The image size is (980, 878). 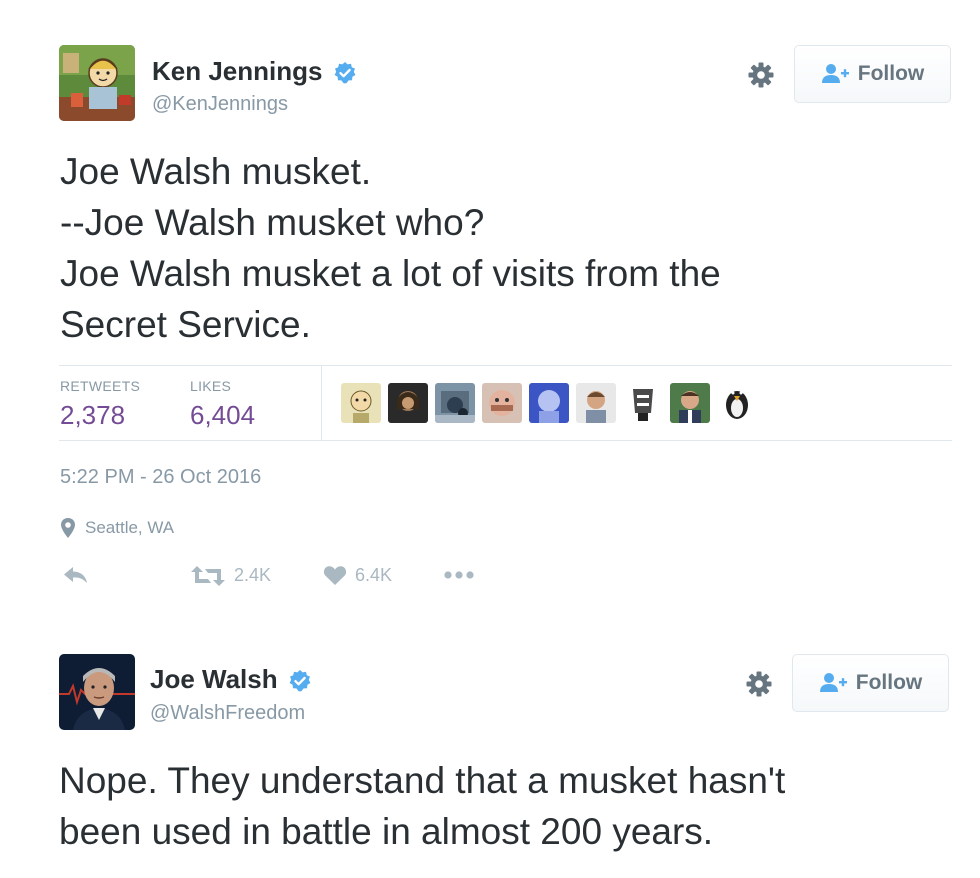 What do you see at coordinates (160, 477) in the screenshot?
I see `tweet-timestamp: 5:22 PM - 26 Oct 2016` at bounding box center [160, 477].